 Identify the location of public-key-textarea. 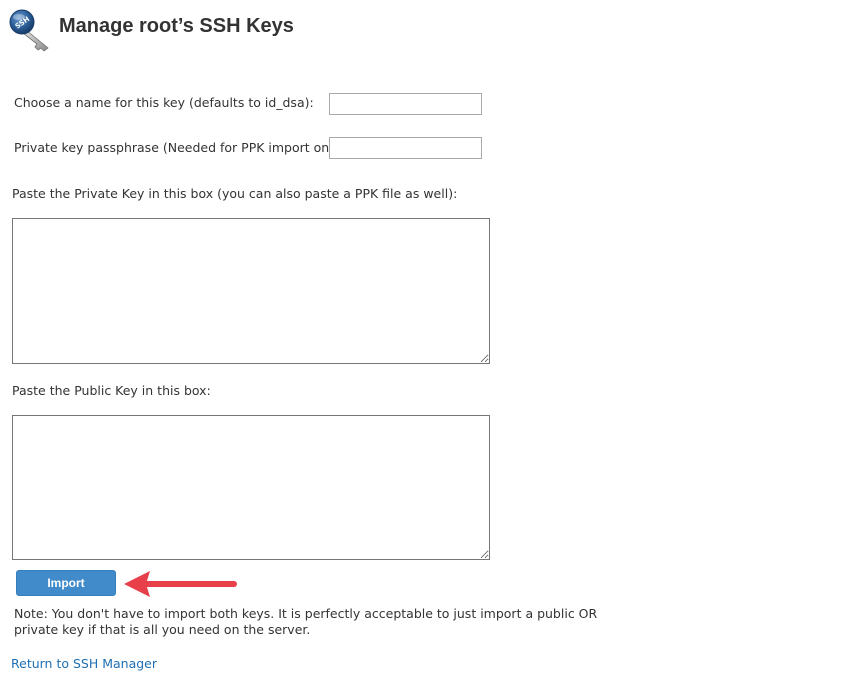
(251, 487).